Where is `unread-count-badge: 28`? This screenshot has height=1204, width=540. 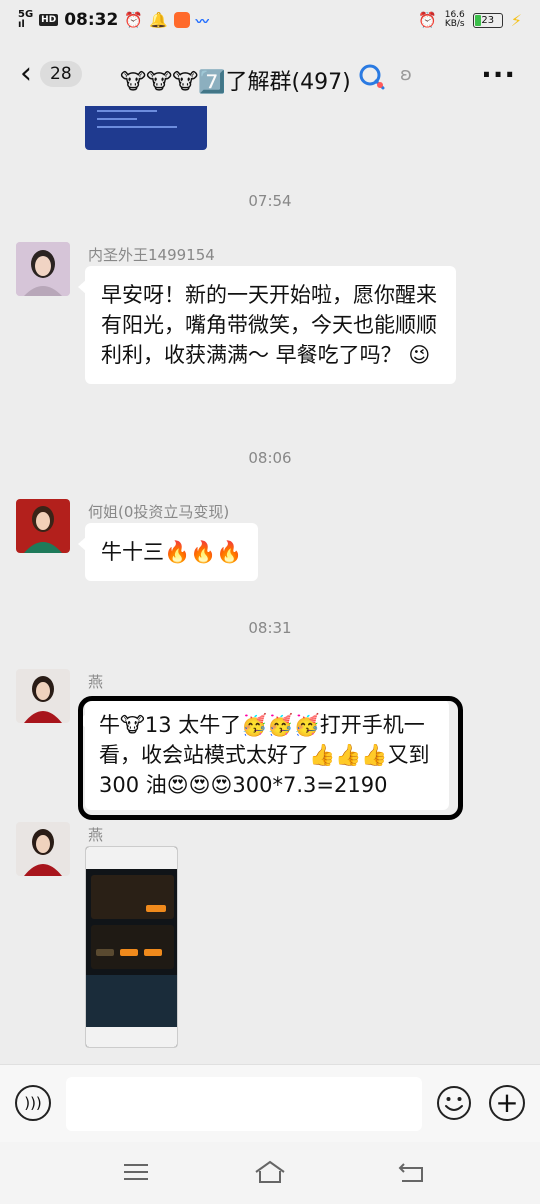 unread-count-badge: 28 is located at coordinates (61, 74).